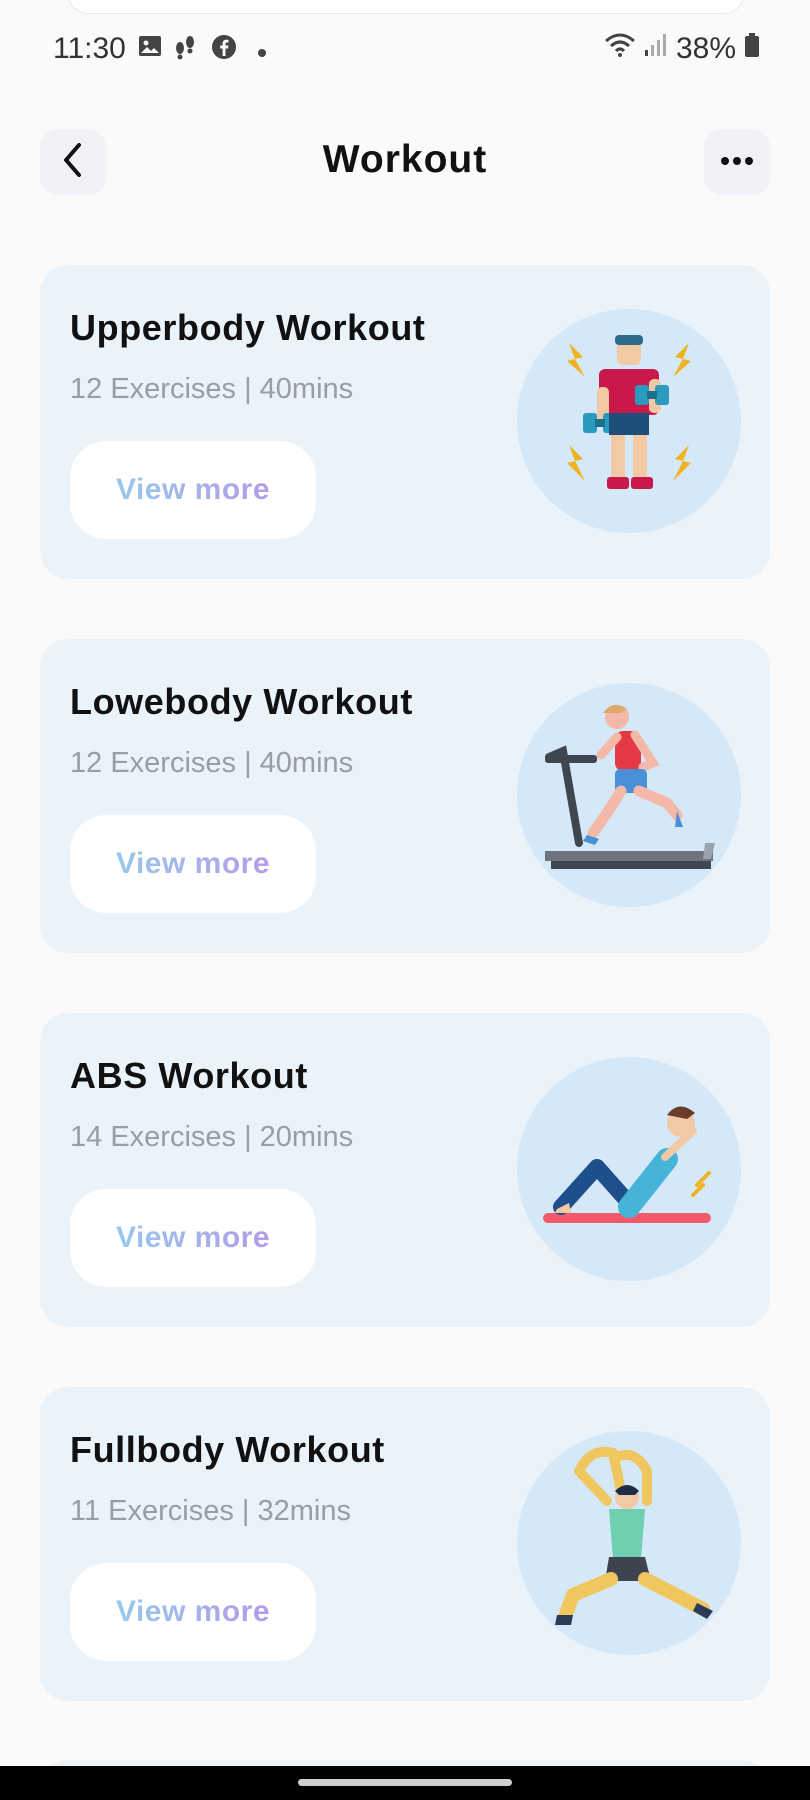  What do you see at coordinates (89, 48) in the screenshot?
I see `status-time: 11:30` at bounding box center [89, 48].